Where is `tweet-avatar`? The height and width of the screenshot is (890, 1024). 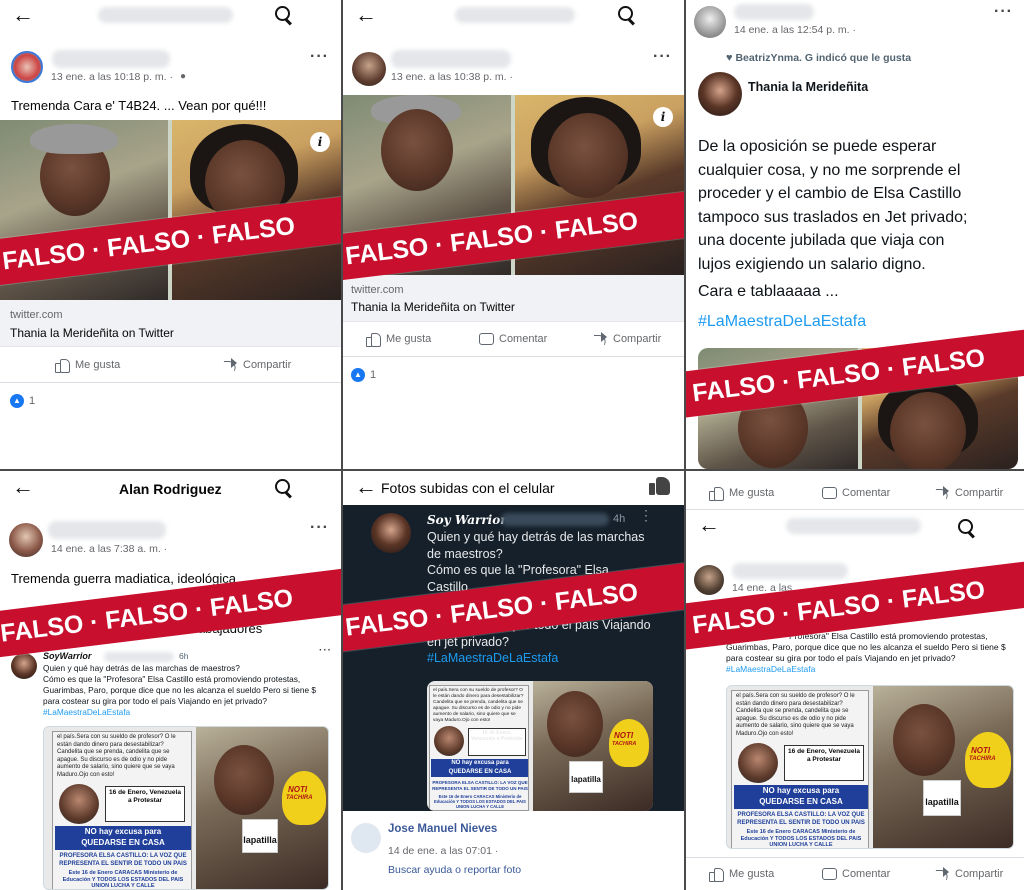
tweet-avatar is located at coordinates (391, 533).